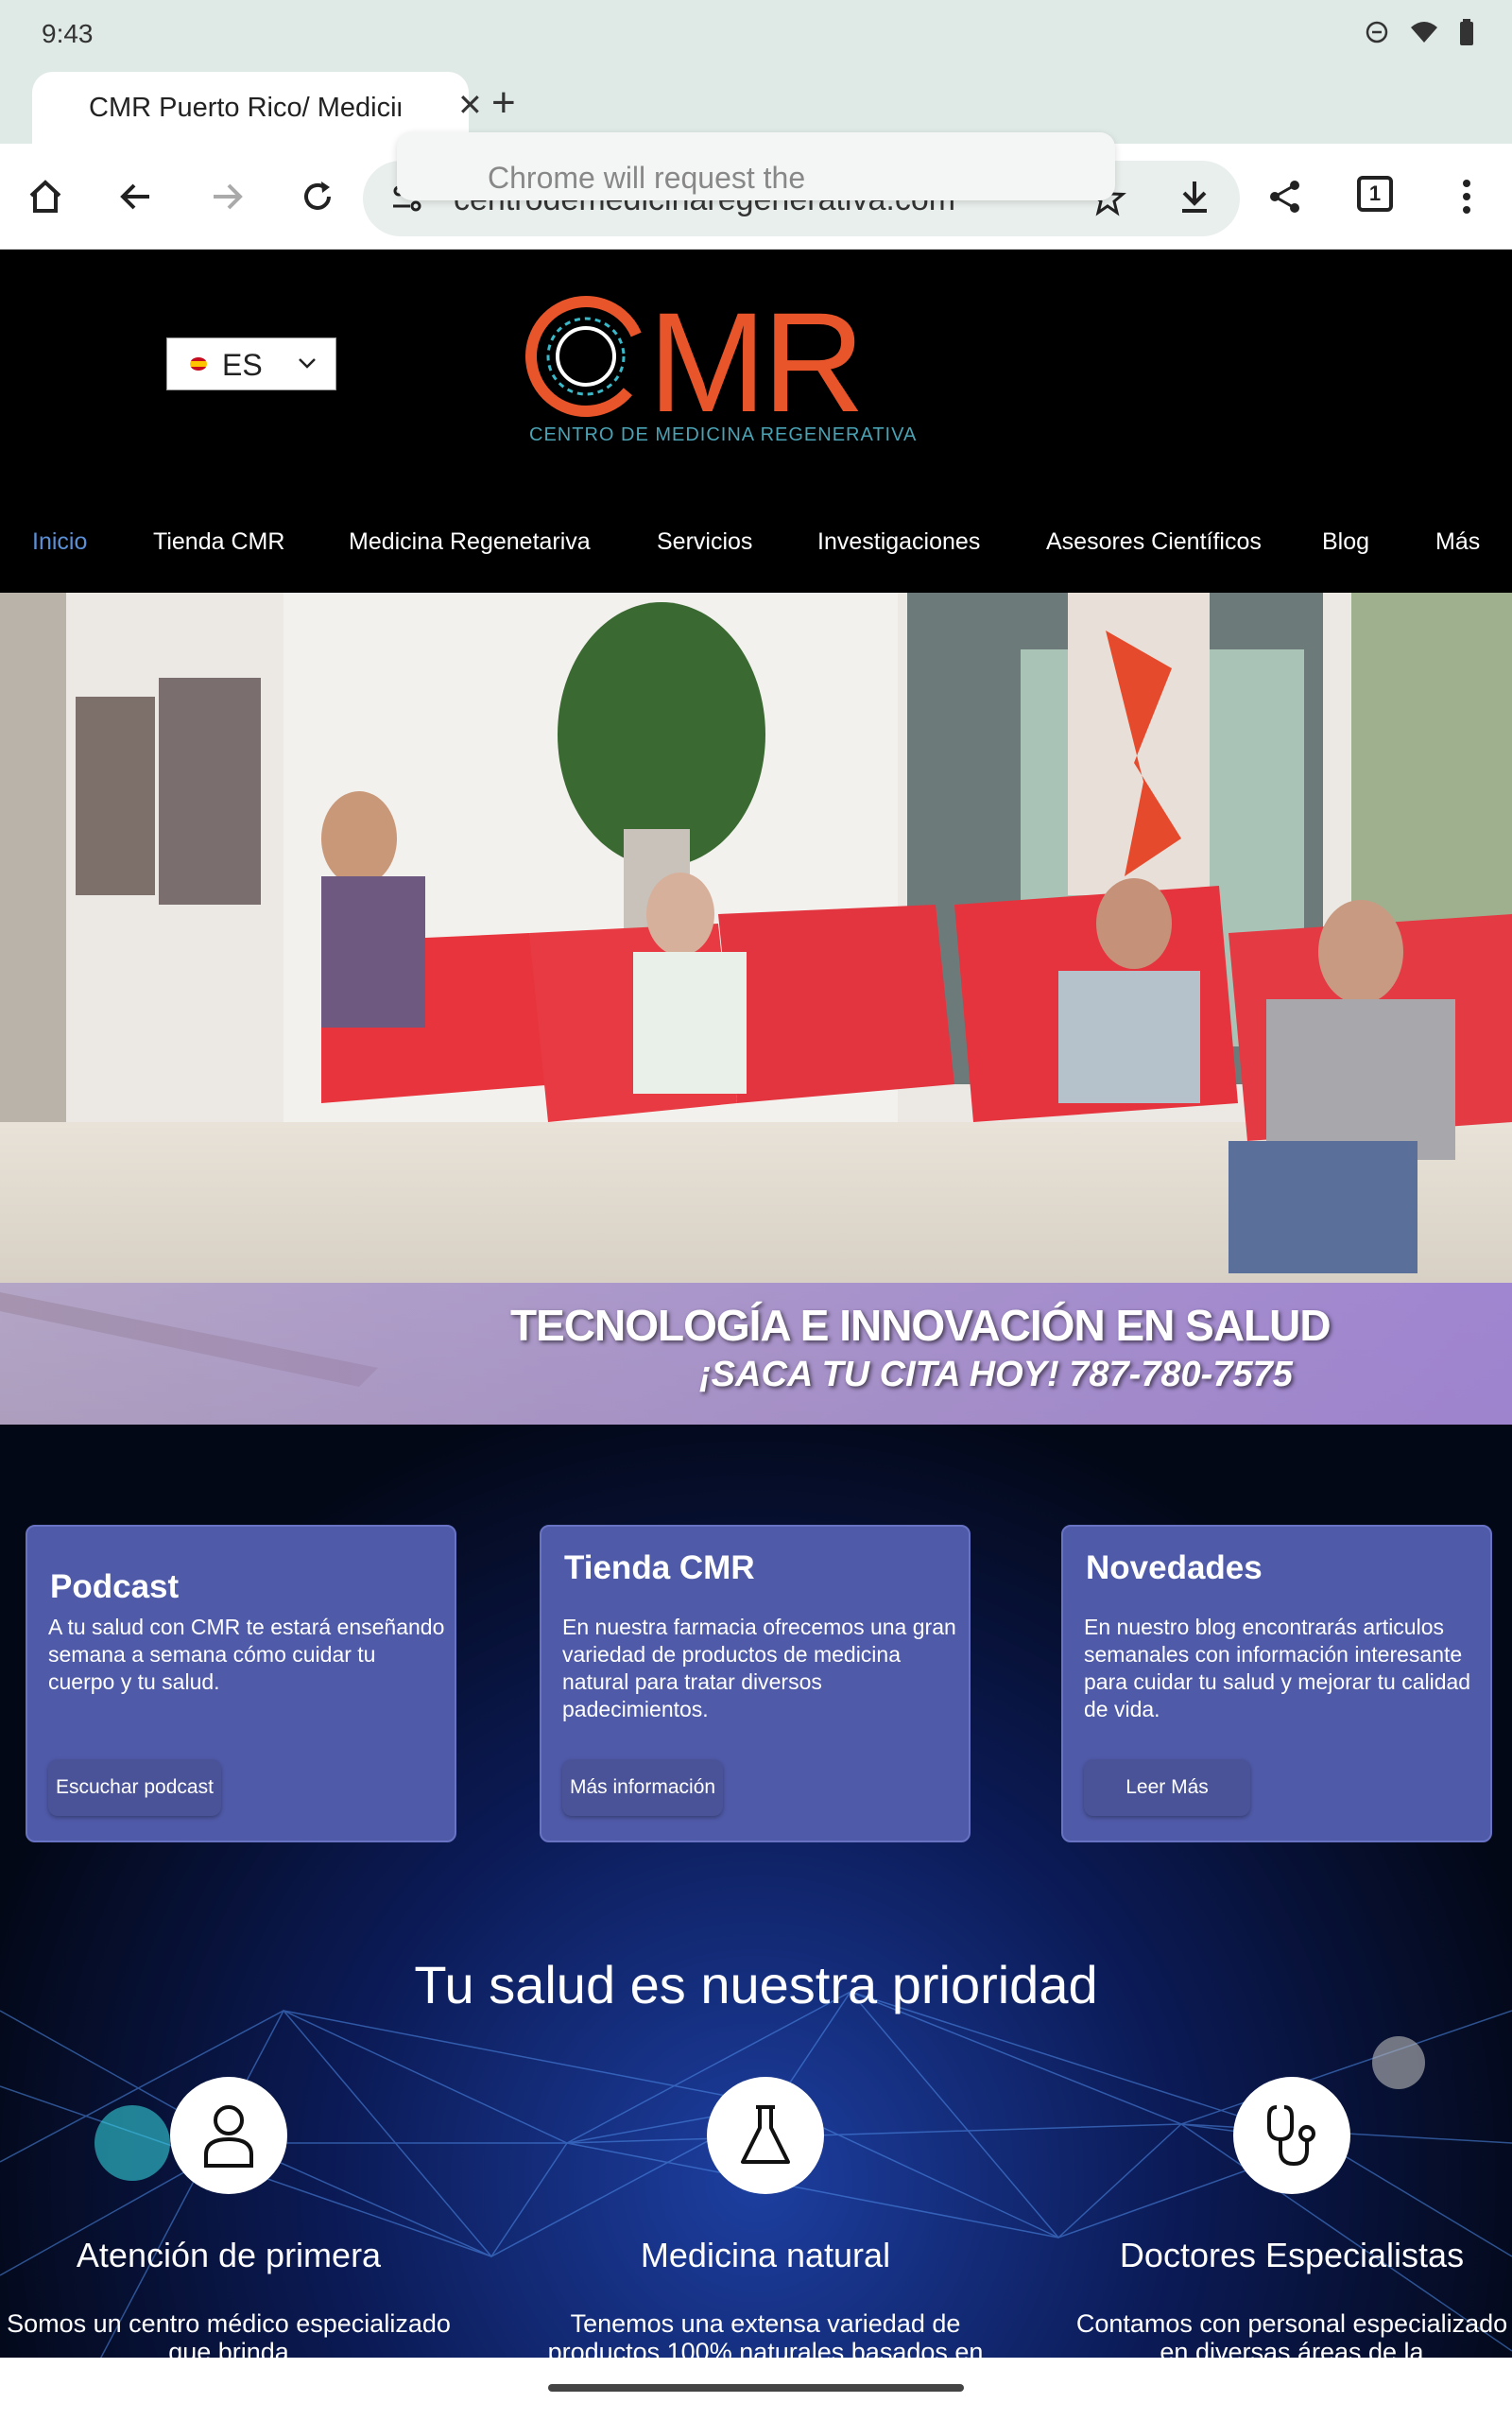 Image resolution: width=1512 pixels, height=2420 pixels. What do you see at coordinates (659, 1567) in the screenshot?
I see `card-title: Tienda CMR` at bounding box center [659, 1567].